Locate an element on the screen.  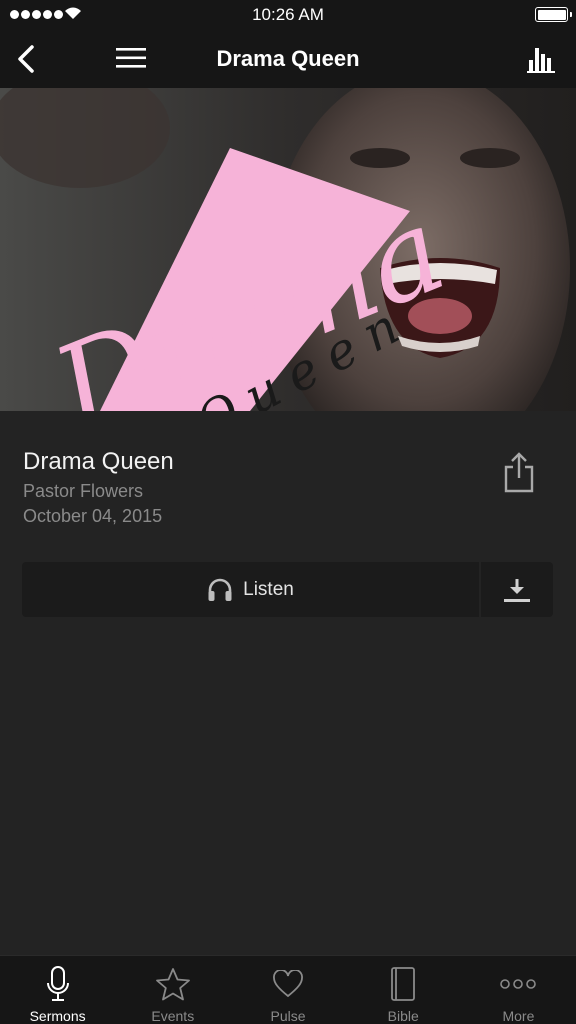
navigation-bar: Drama Queen is located at coordinates (288, 59).